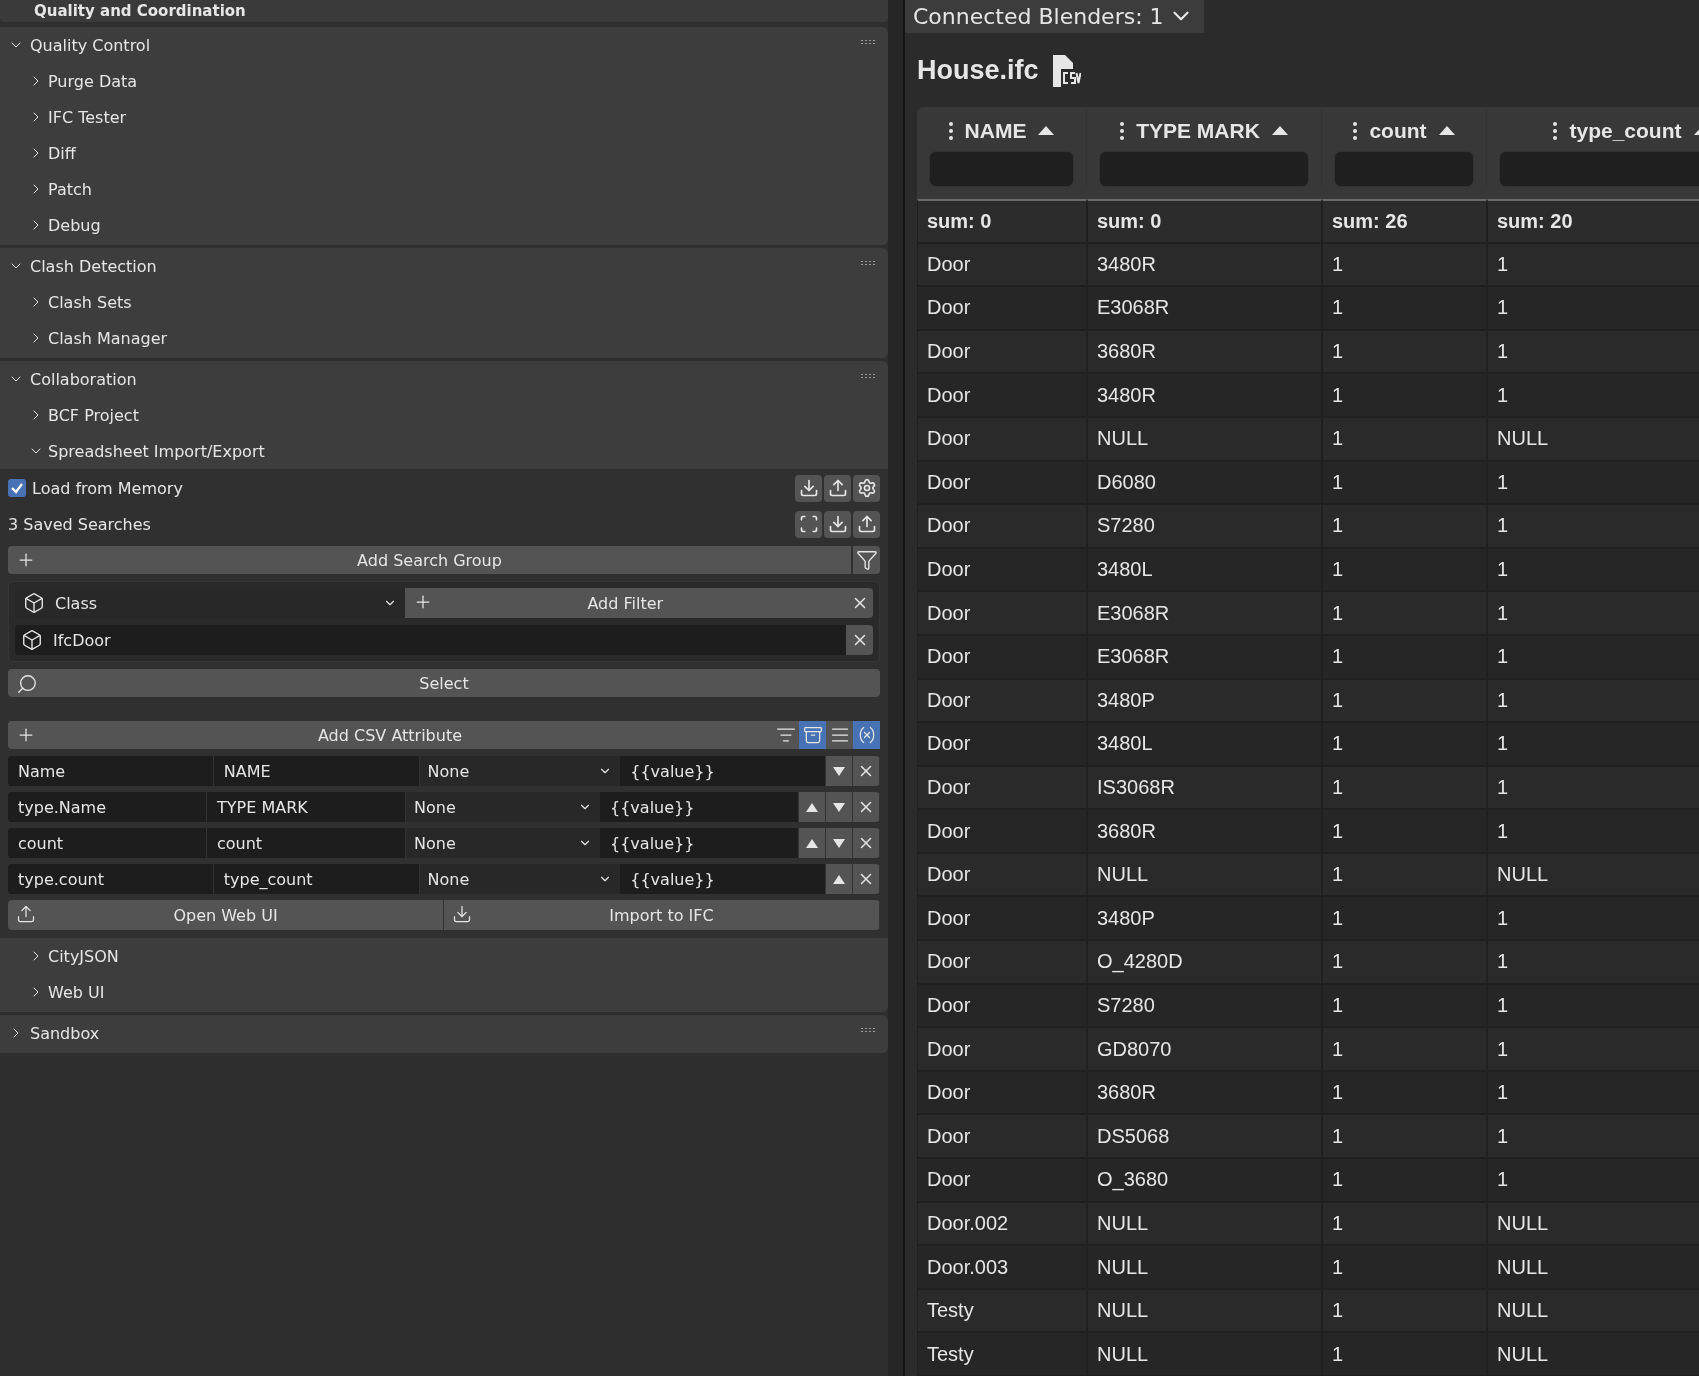  Describe the element at coordinates (785, 735) in the screenshot. I see `sort-lines-toggle` at that location.